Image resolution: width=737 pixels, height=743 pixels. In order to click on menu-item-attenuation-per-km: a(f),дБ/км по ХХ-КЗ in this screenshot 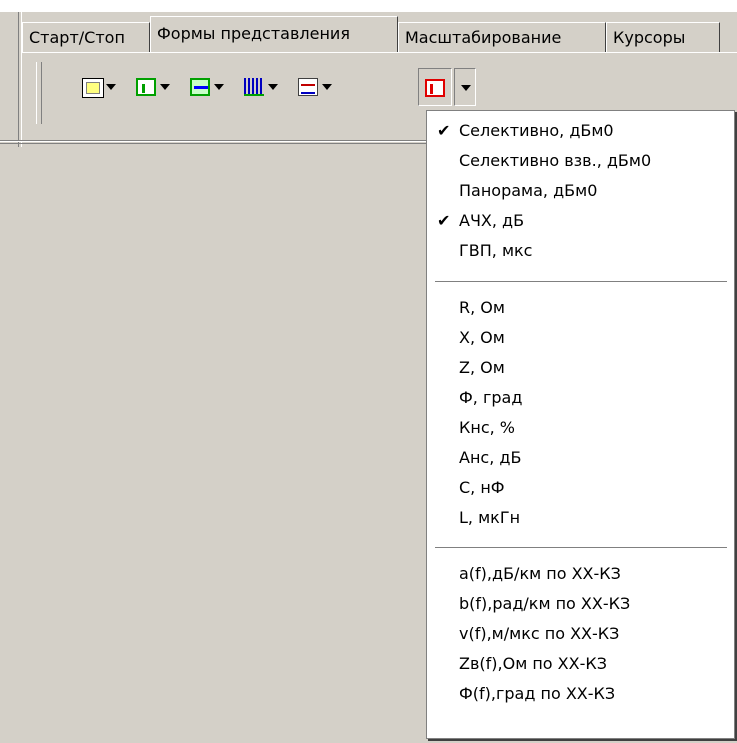, I will do `click(580, 574)`.